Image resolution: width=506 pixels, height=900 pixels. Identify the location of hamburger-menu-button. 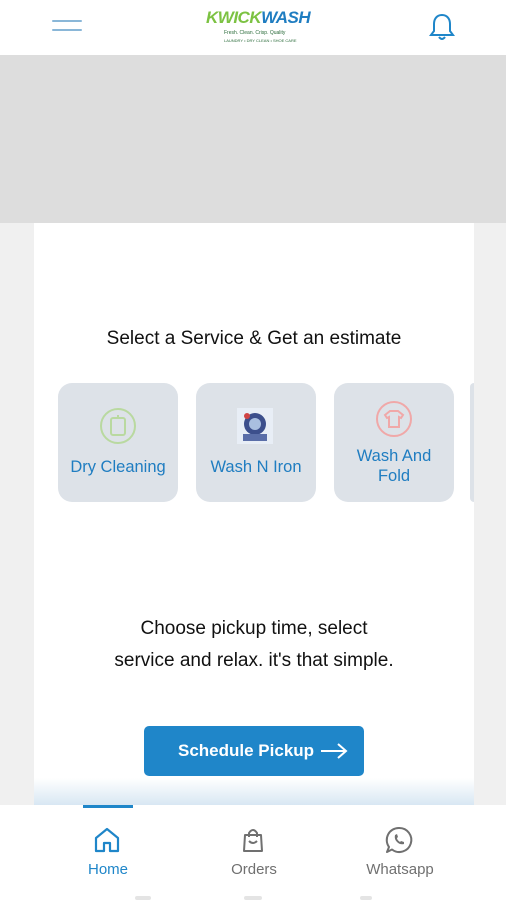
(68, 27).